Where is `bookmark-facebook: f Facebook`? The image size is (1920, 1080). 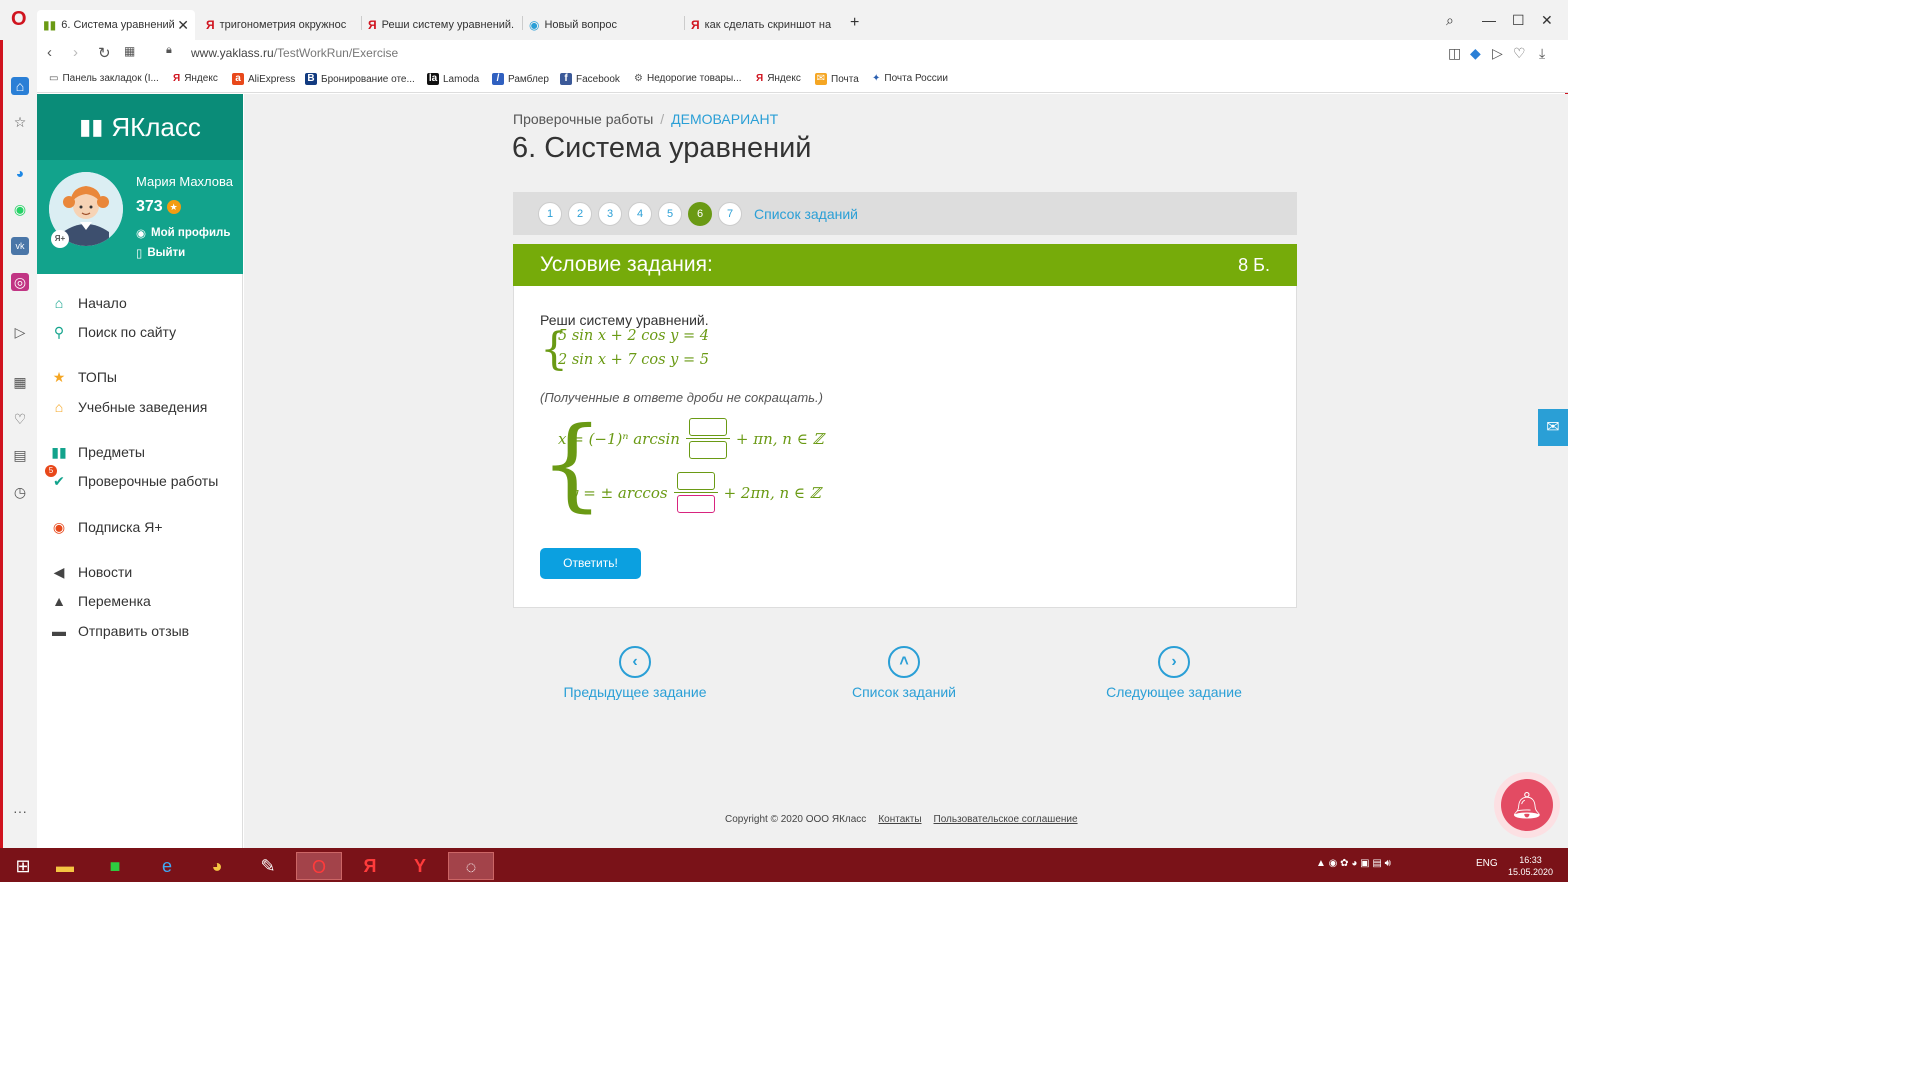
bookmark-facebook: f Facebook is located at coordinates (590, 79).